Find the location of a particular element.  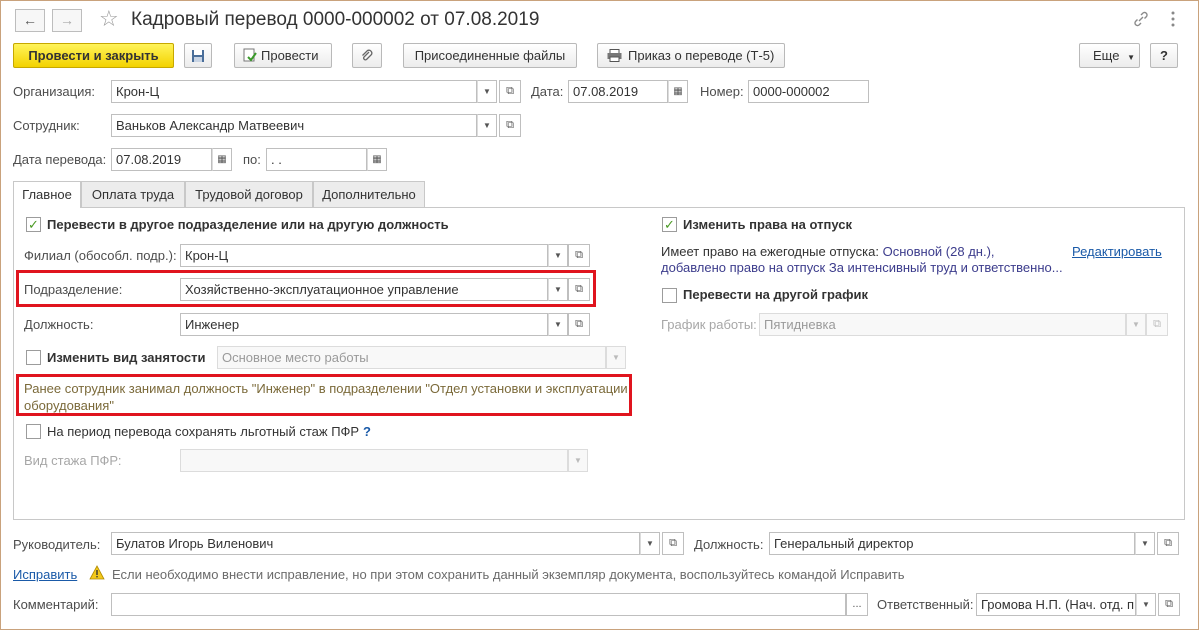

org-label: Организация: is located at coordinates (54, 91).